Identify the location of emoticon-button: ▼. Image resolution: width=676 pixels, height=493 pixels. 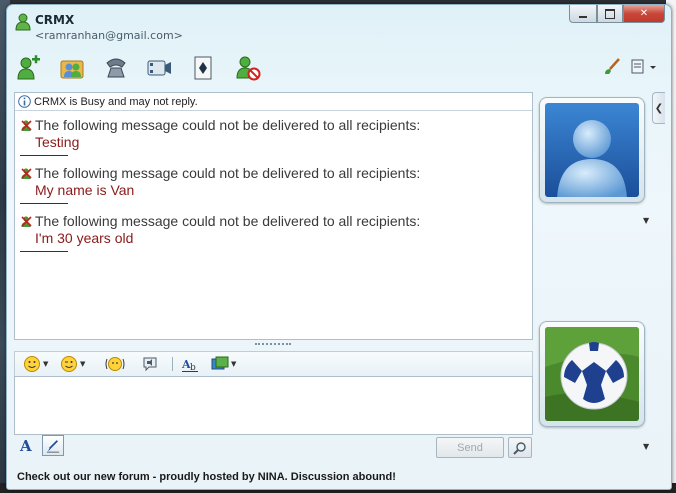
(35, 364).